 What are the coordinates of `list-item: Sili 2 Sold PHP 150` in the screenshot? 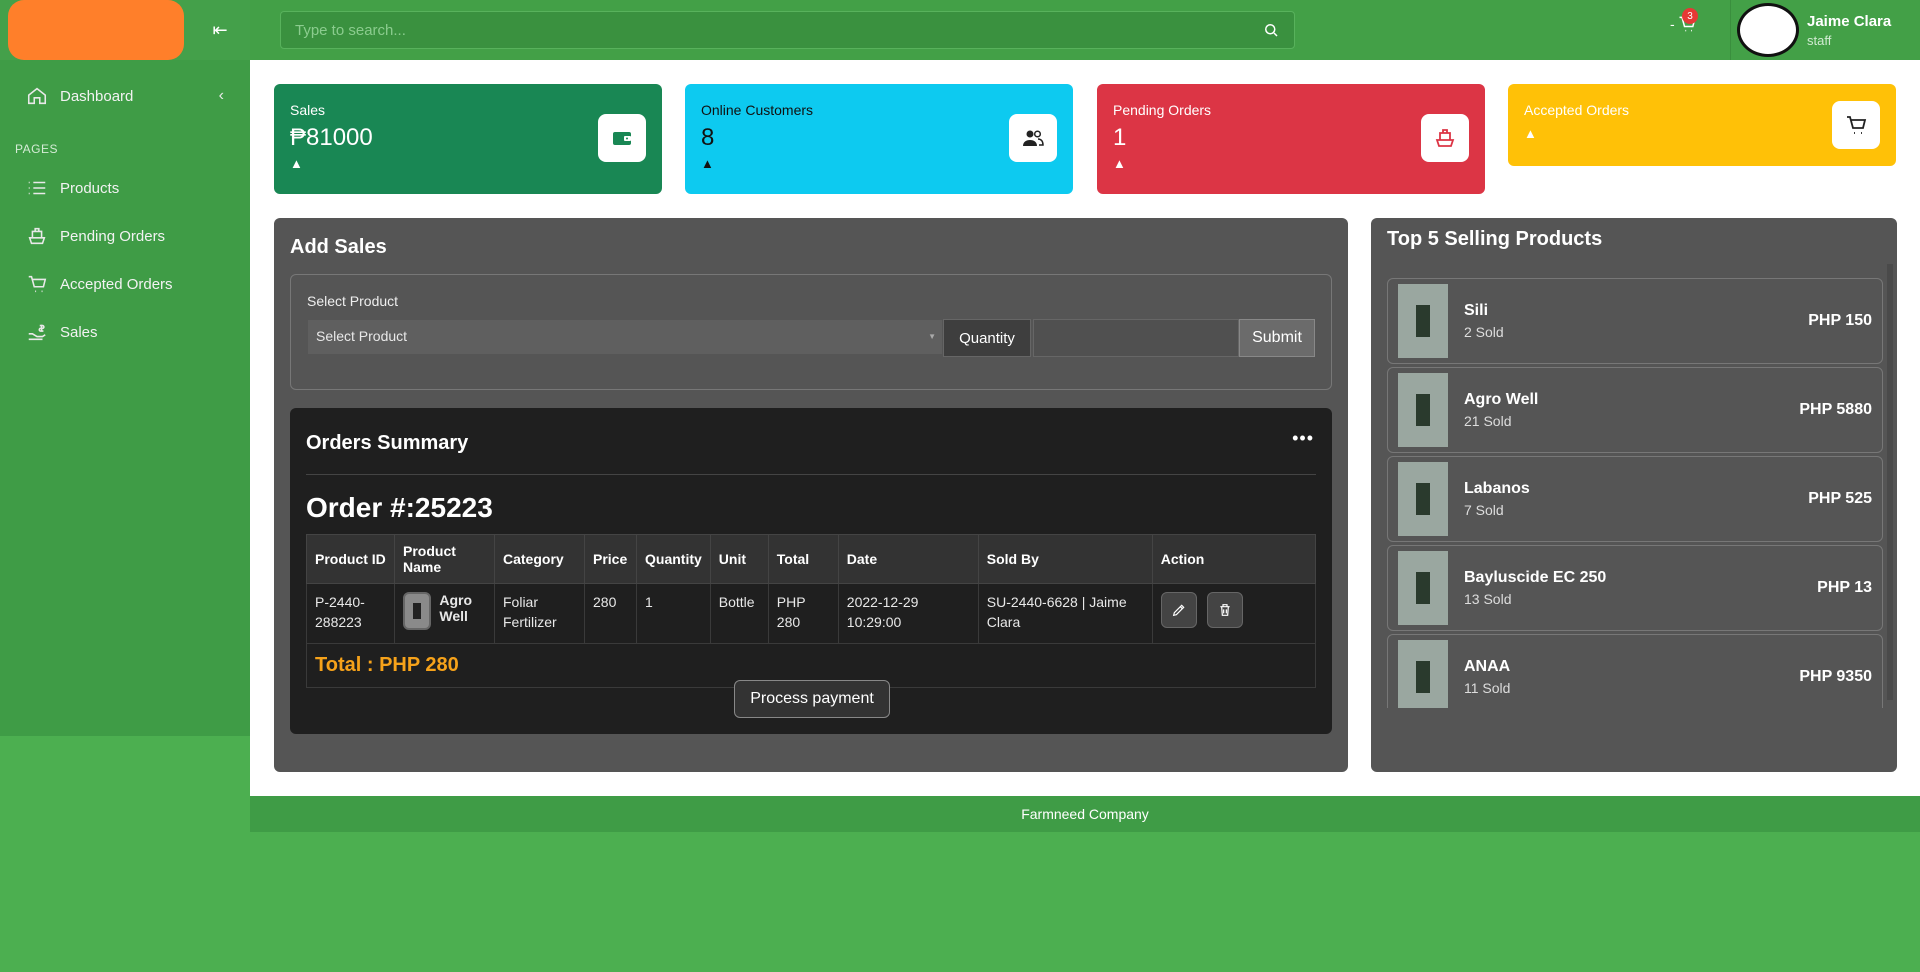 It's located at (1635, 321).